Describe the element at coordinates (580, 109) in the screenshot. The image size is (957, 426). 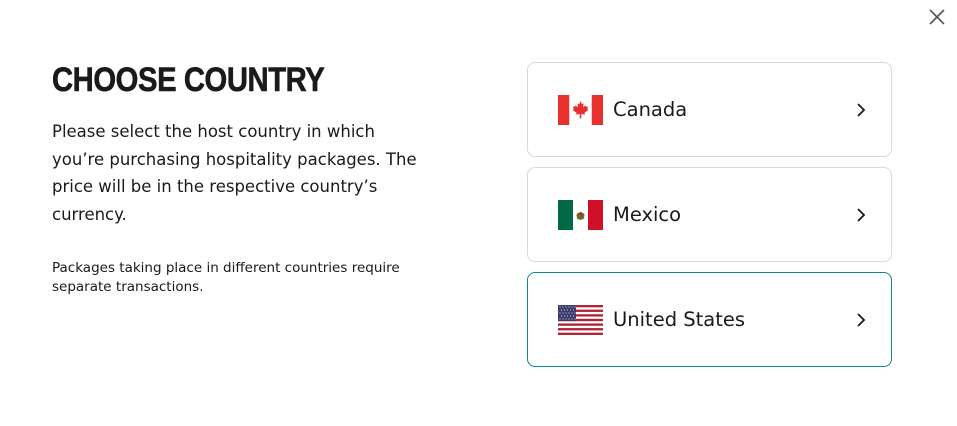
I see `canada-flag-icon` at that location.